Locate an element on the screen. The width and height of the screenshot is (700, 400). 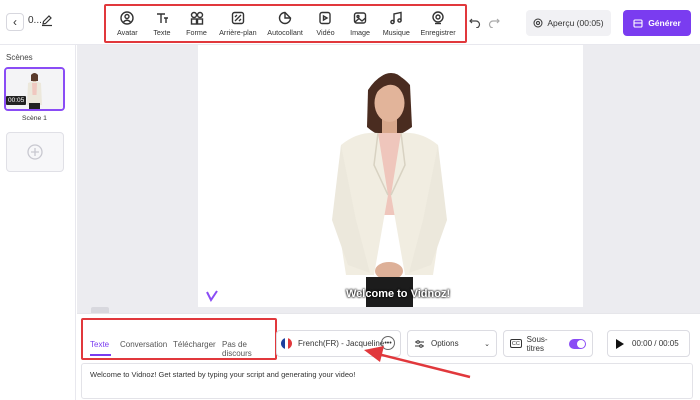
tool-avatar: Avatar is located at coordinates (127, 24).